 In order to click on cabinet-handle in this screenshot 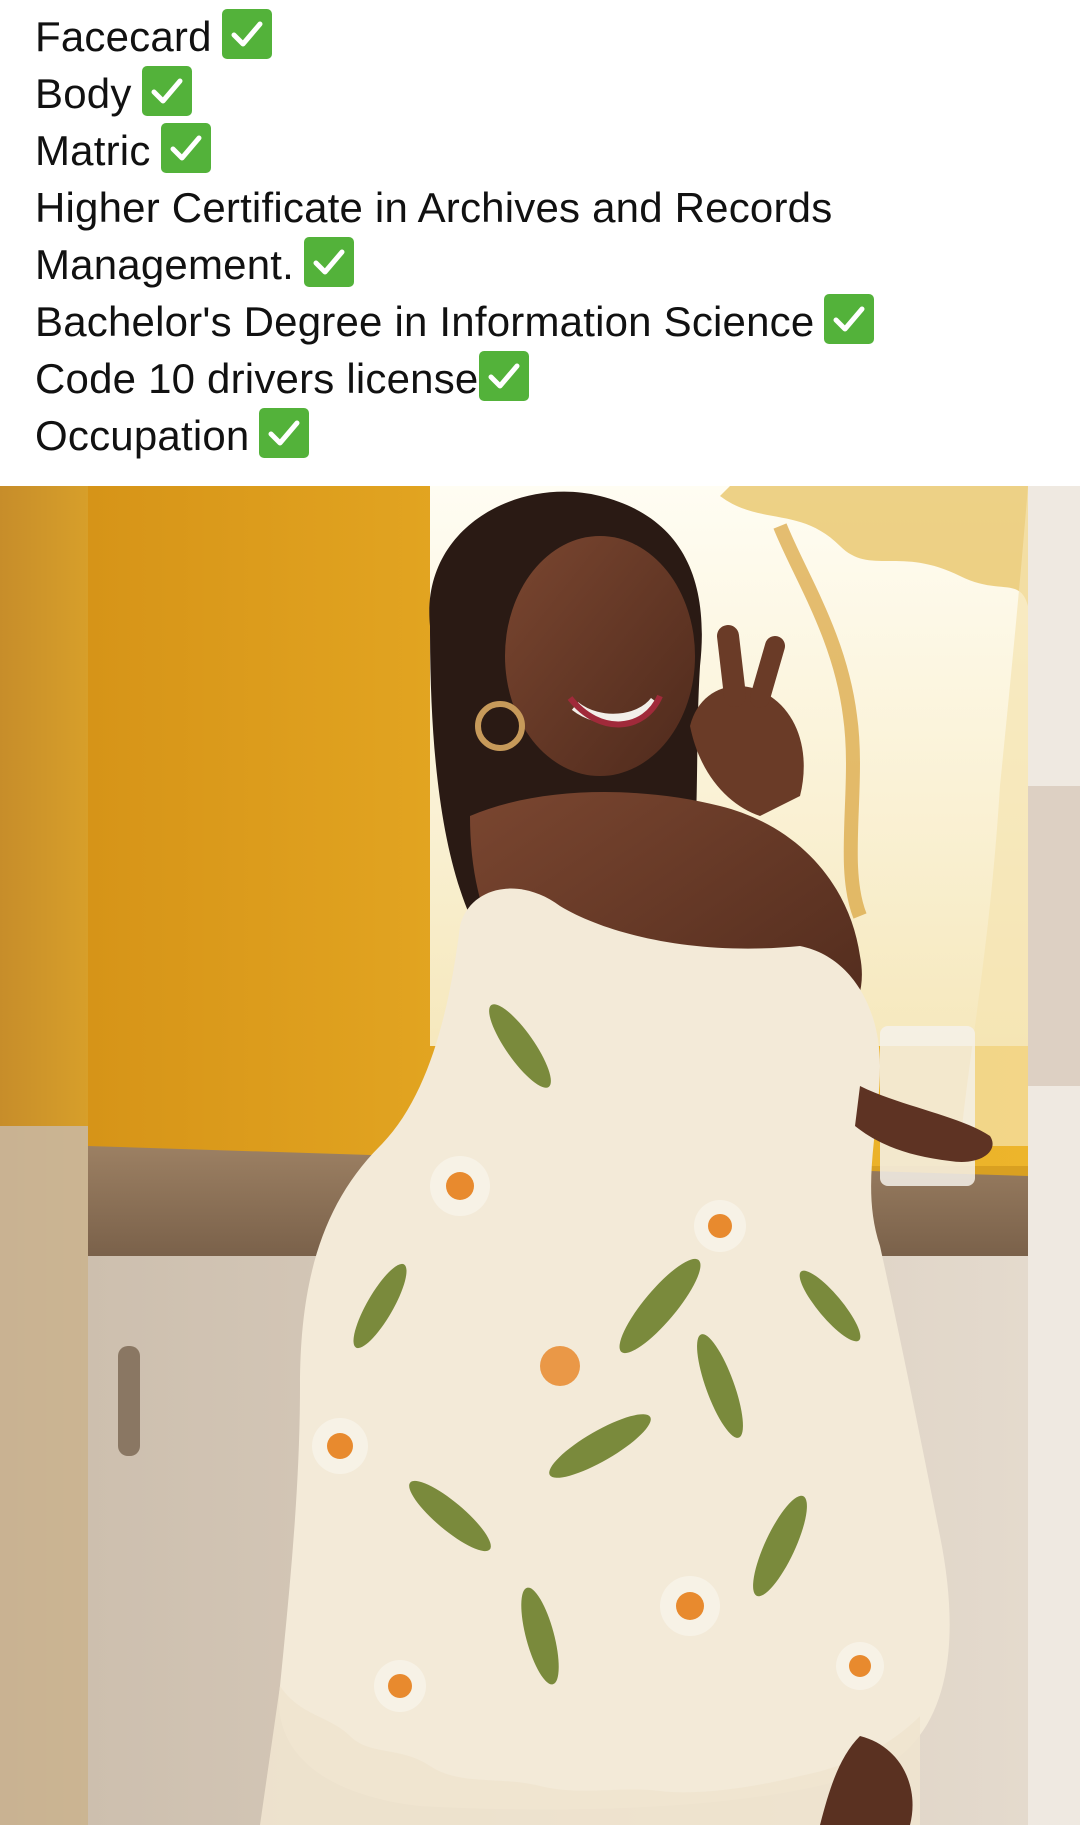, I will do `click(129, 1401)`.